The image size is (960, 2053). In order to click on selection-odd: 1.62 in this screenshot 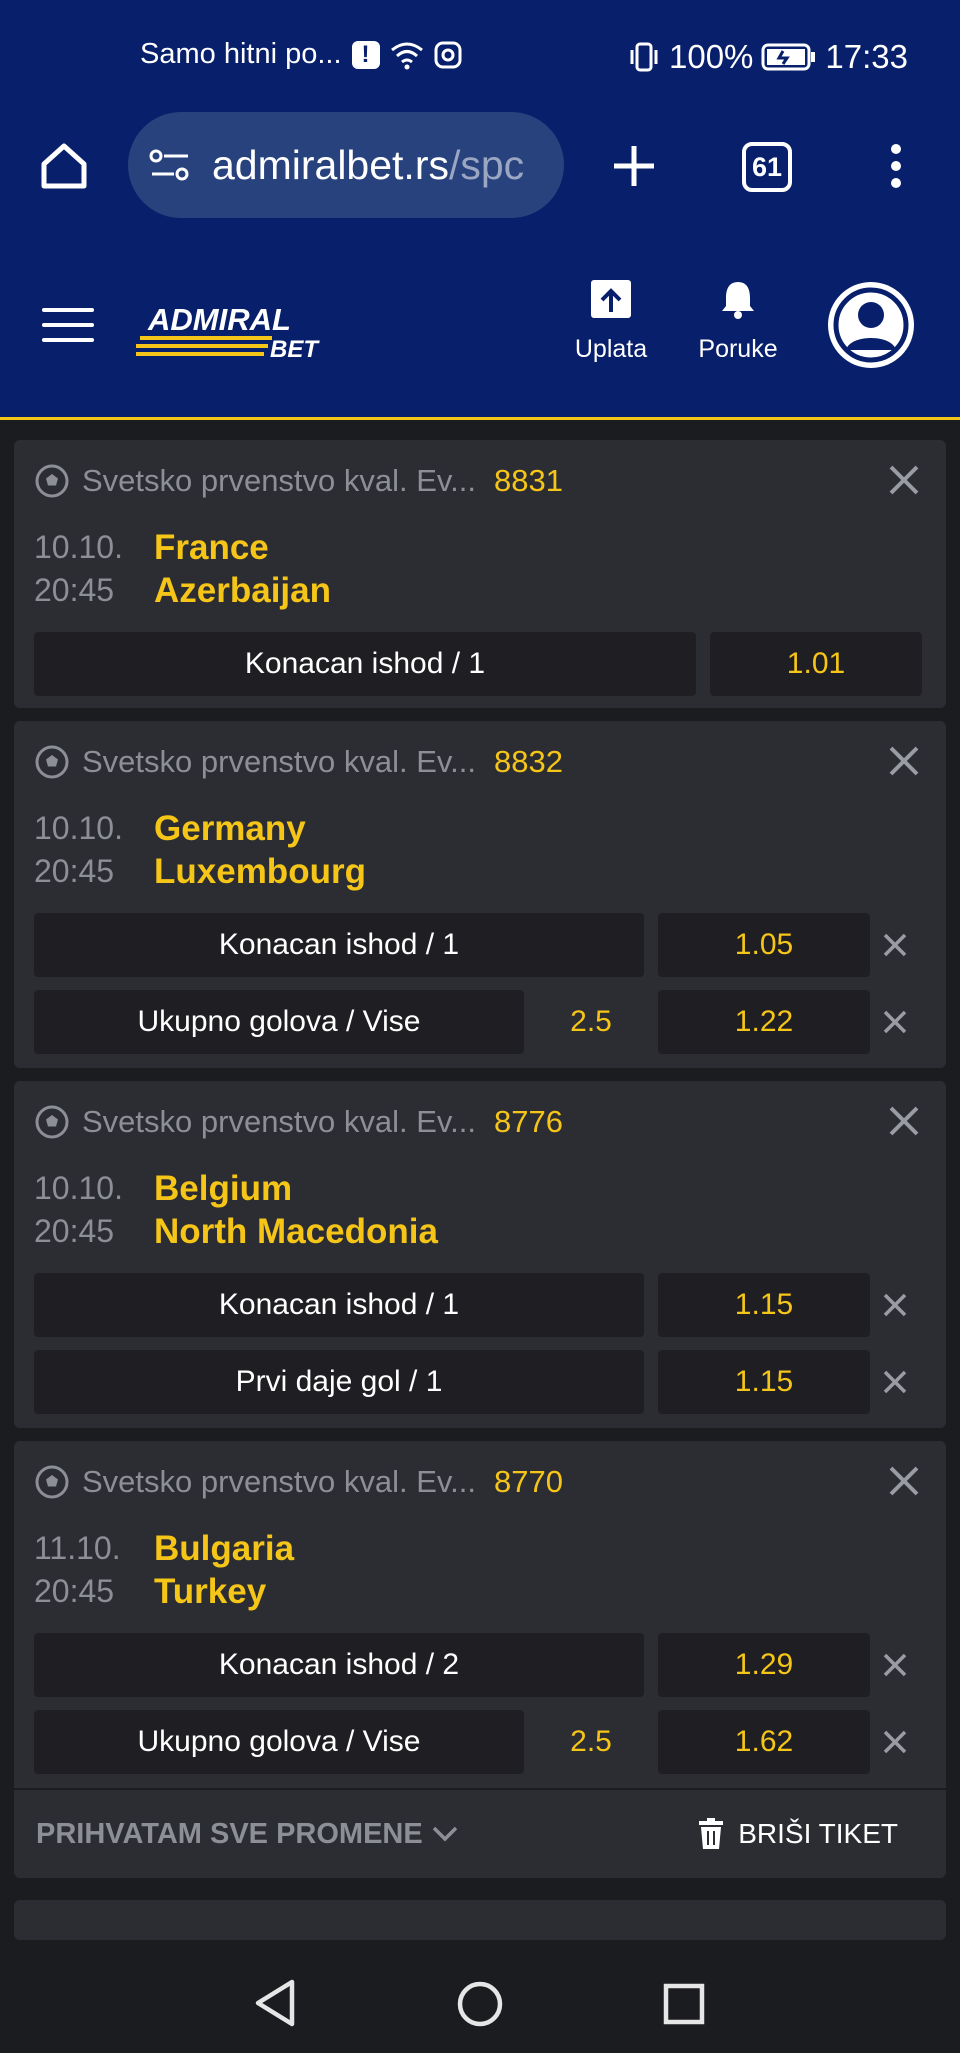, I will do `click(764, 1742)`.